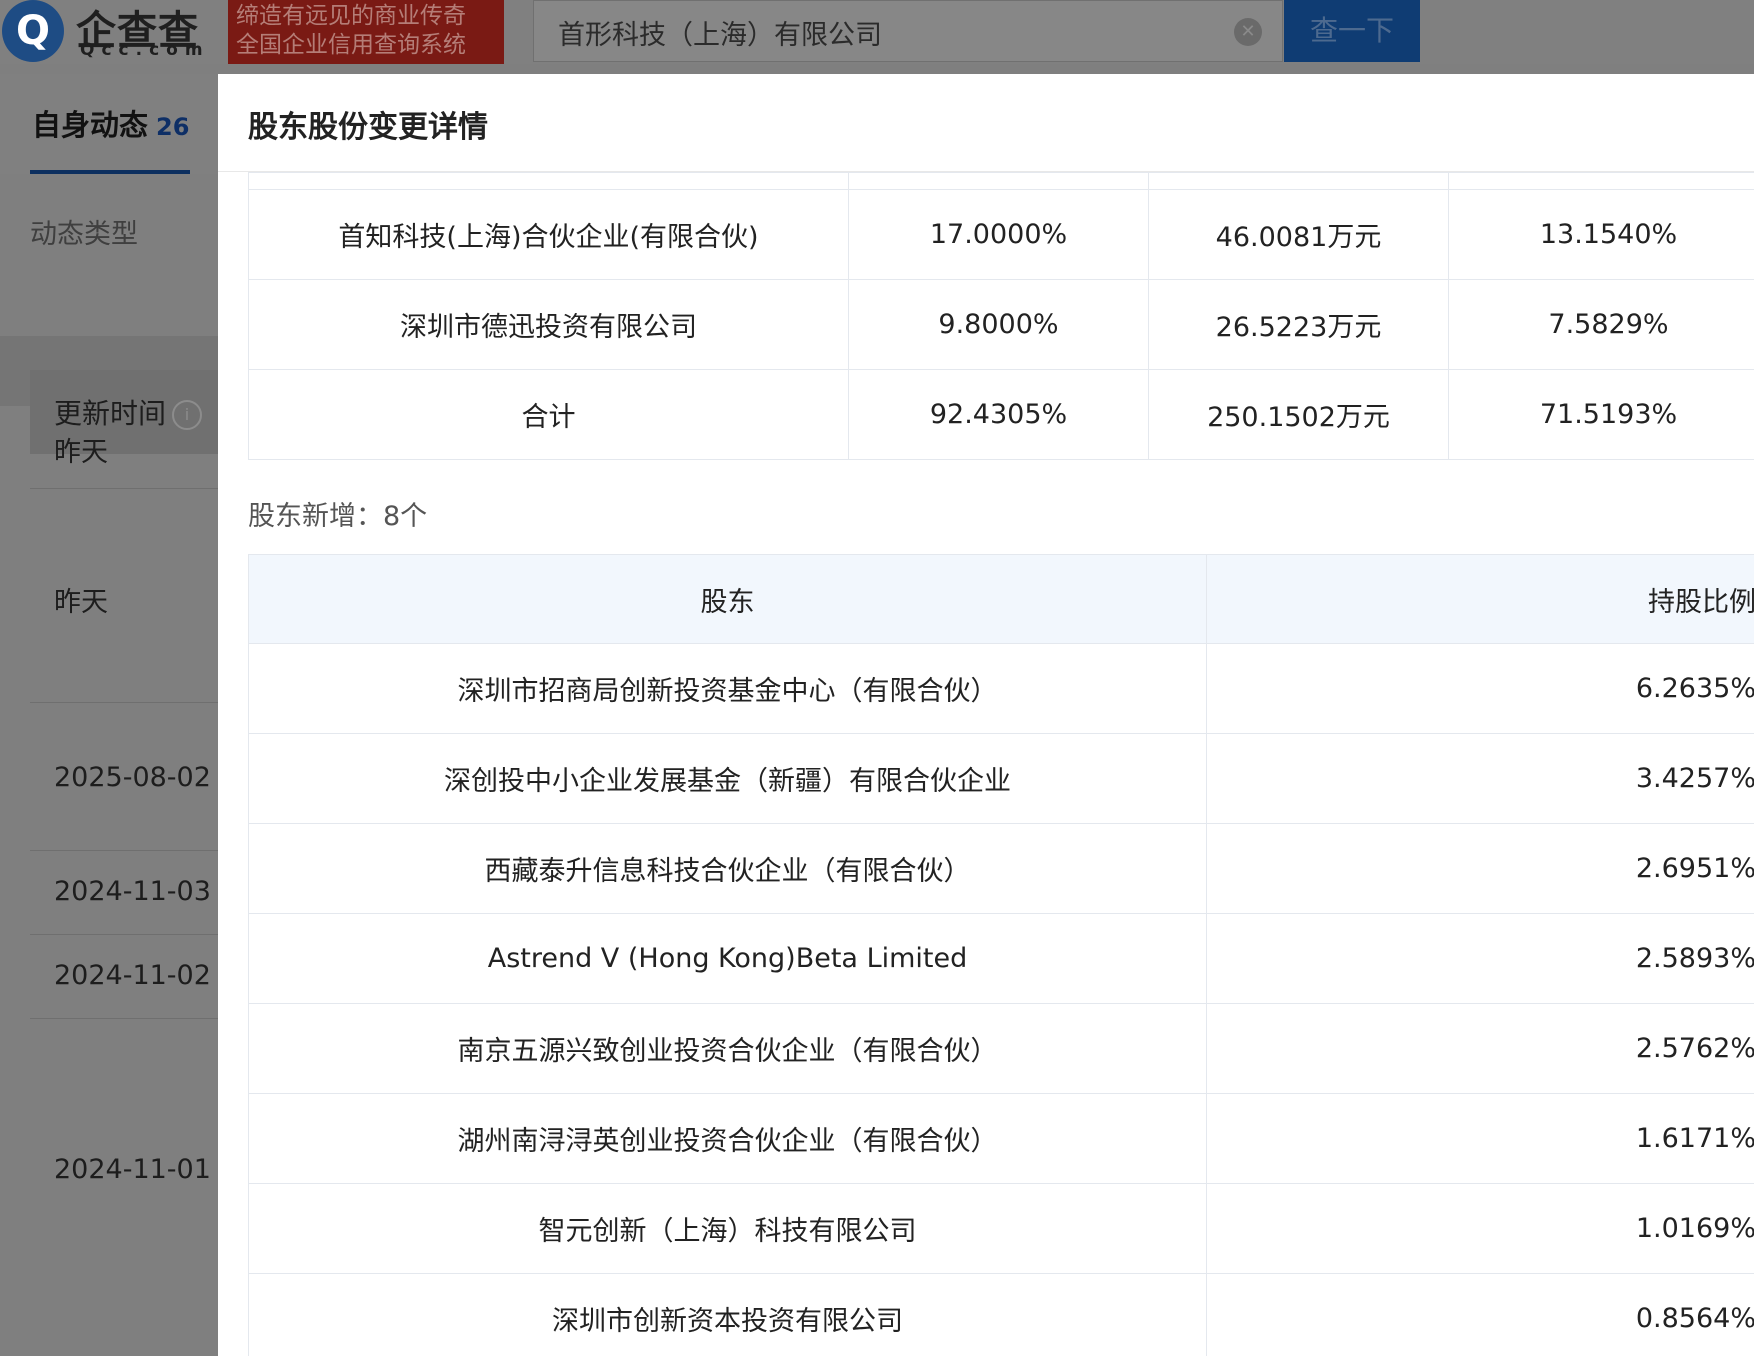  What do you see at coordinates (1298, 414) in the screenshot?
I see `table-cell: 250.1502万元` at bounding box center [1298, 414].